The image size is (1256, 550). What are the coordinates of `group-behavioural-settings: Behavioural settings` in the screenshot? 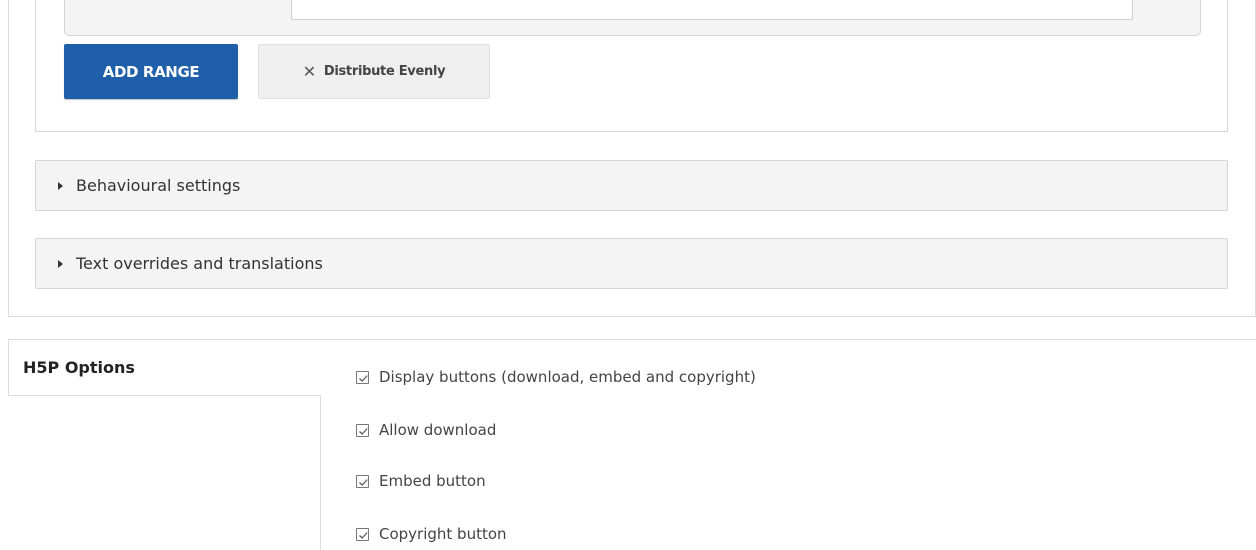 It's located at (631, 185).